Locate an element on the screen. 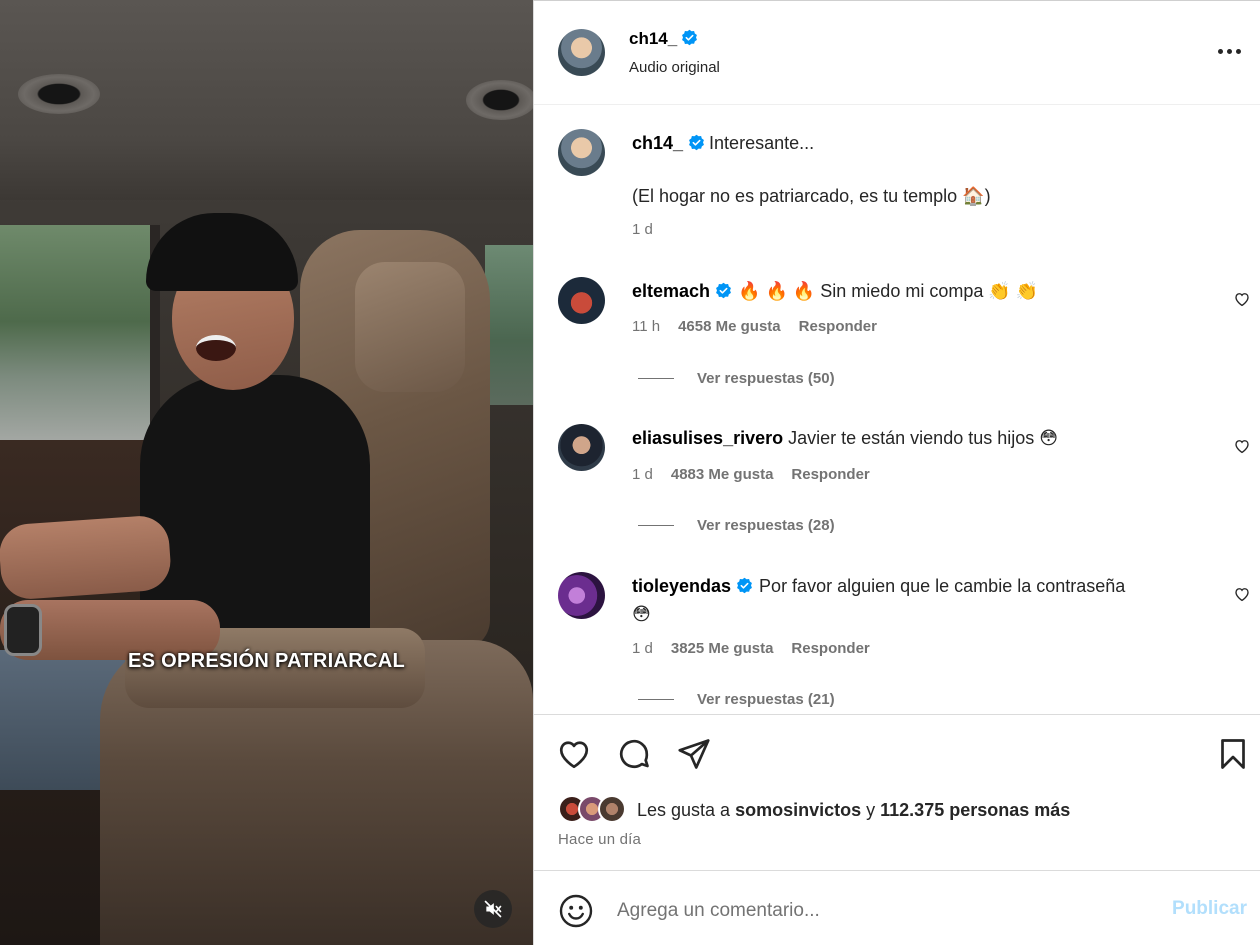 The width and height of the screenshot is (1260, 945). save-bookmark-icon is located at coordinates (1233, 754).